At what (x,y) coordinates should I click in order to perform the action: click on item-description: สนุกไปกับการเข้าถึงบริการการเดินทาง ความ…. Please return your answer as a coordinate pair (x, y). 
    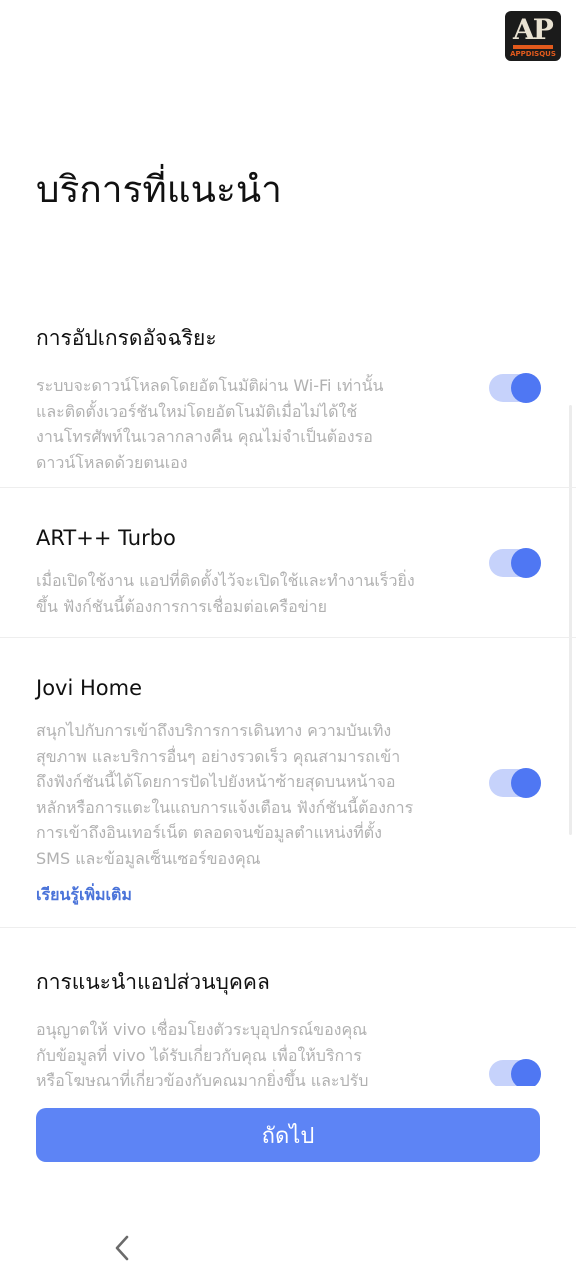
    Looking at the image, I should click on (246, 794).